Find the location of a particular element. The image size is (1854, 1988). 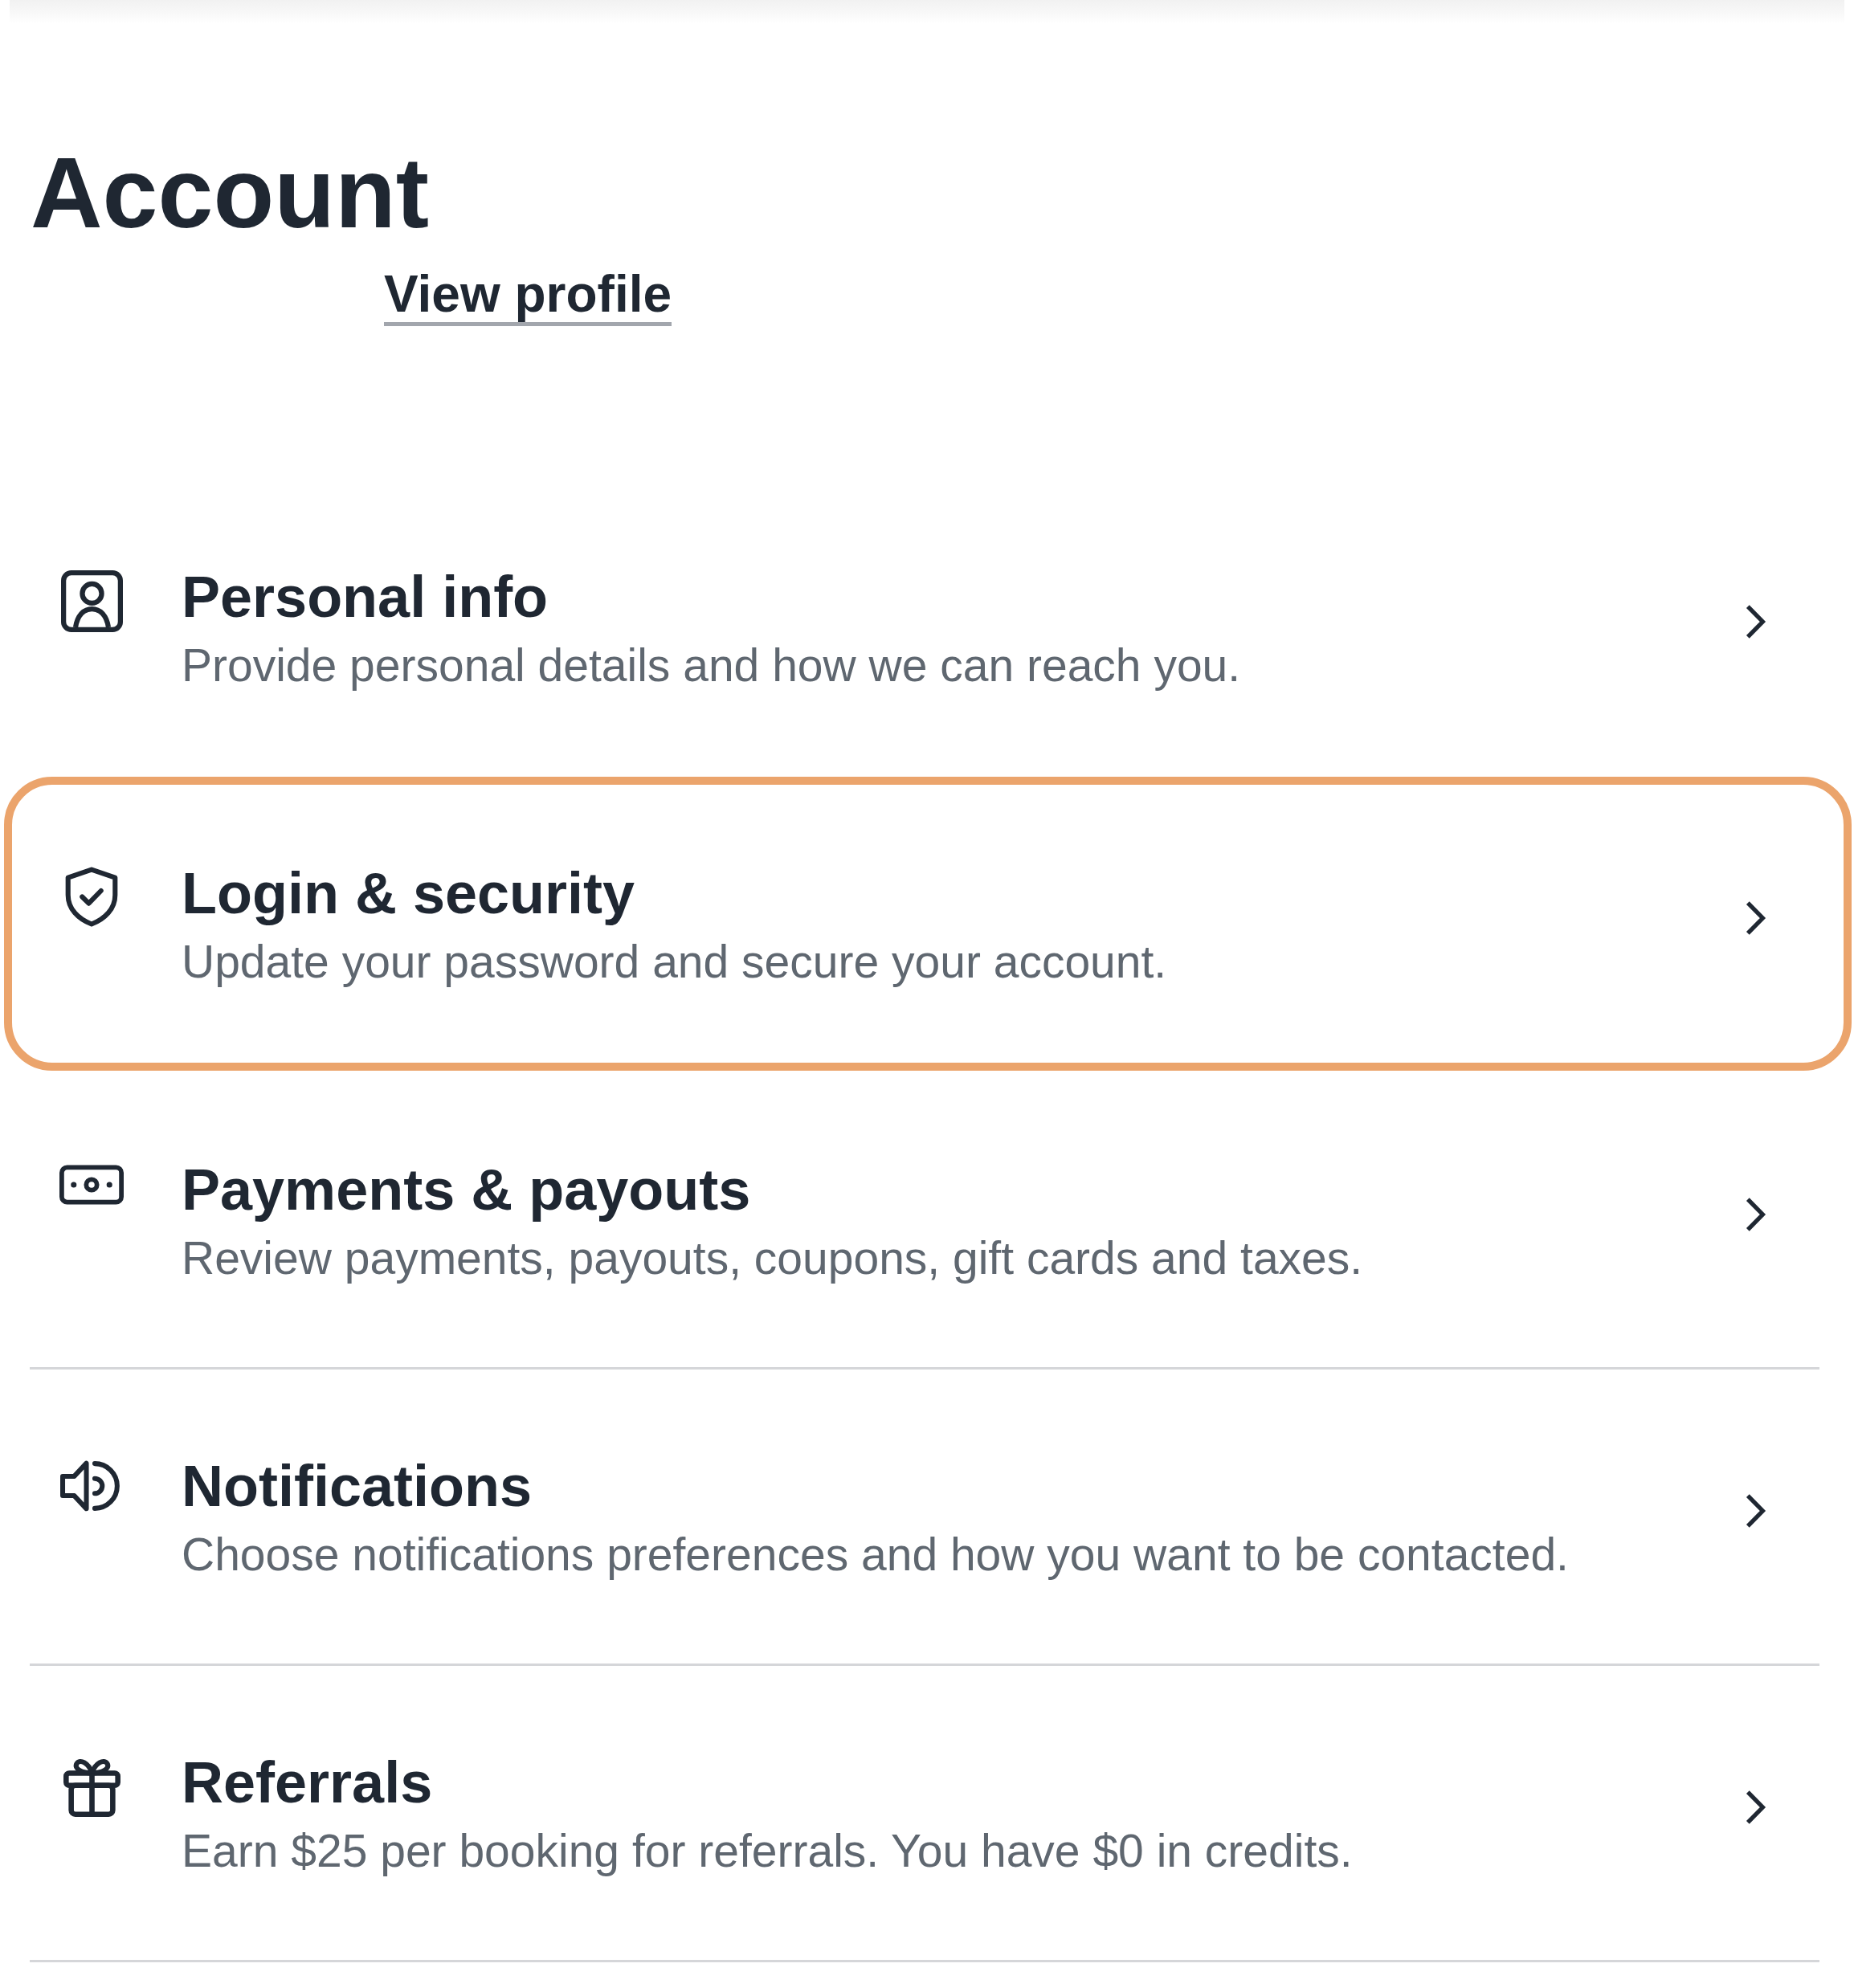

view-profile-link: View profile is located at coordinates (528, 297).